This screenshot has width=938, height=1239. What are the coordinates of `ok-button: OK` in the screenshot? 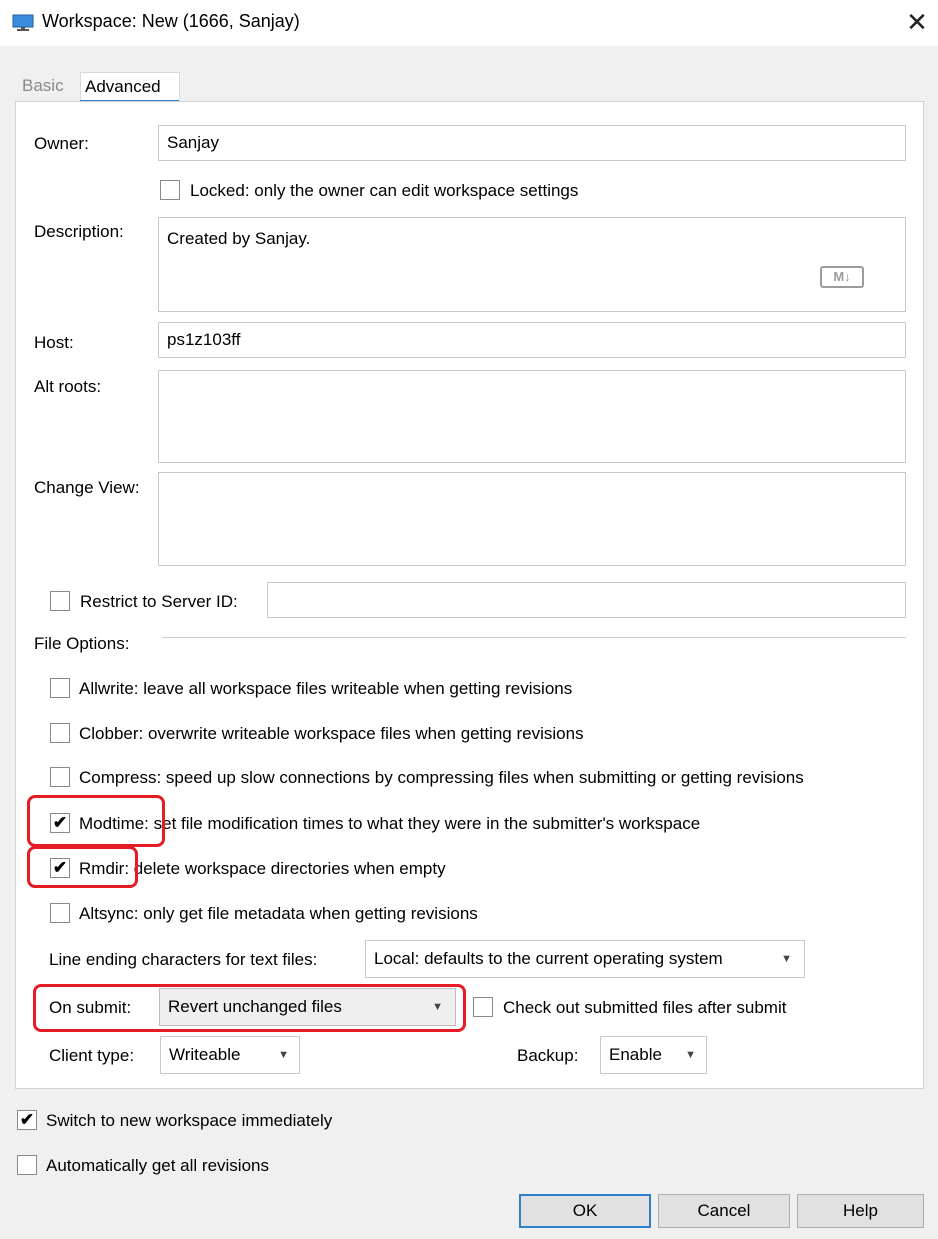 It's located at (585, 1211).